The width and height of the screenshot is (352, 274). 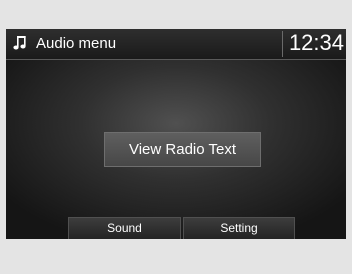 What do you see at coordinates (176, 44) in the screenshot?
I see `header-bar: Audio menu 12:34` at bounding box center [176, 44].